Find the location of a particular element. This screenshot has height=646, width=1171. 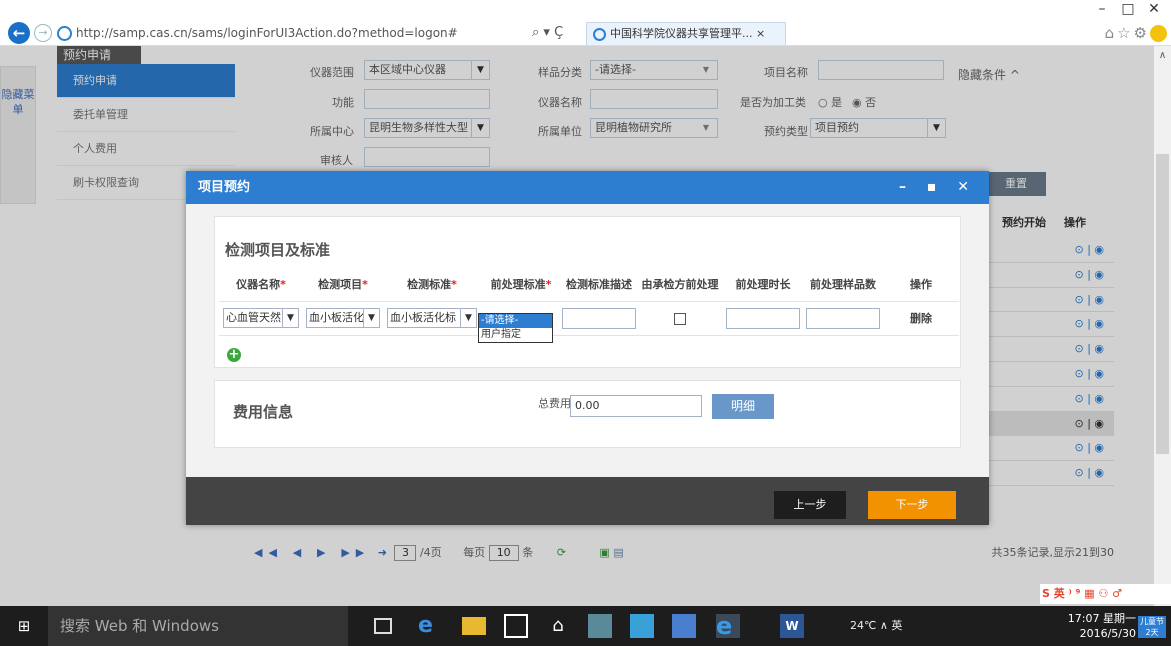

dialog-footer: 上一步 下一步 is located at coordinates (587, 501).